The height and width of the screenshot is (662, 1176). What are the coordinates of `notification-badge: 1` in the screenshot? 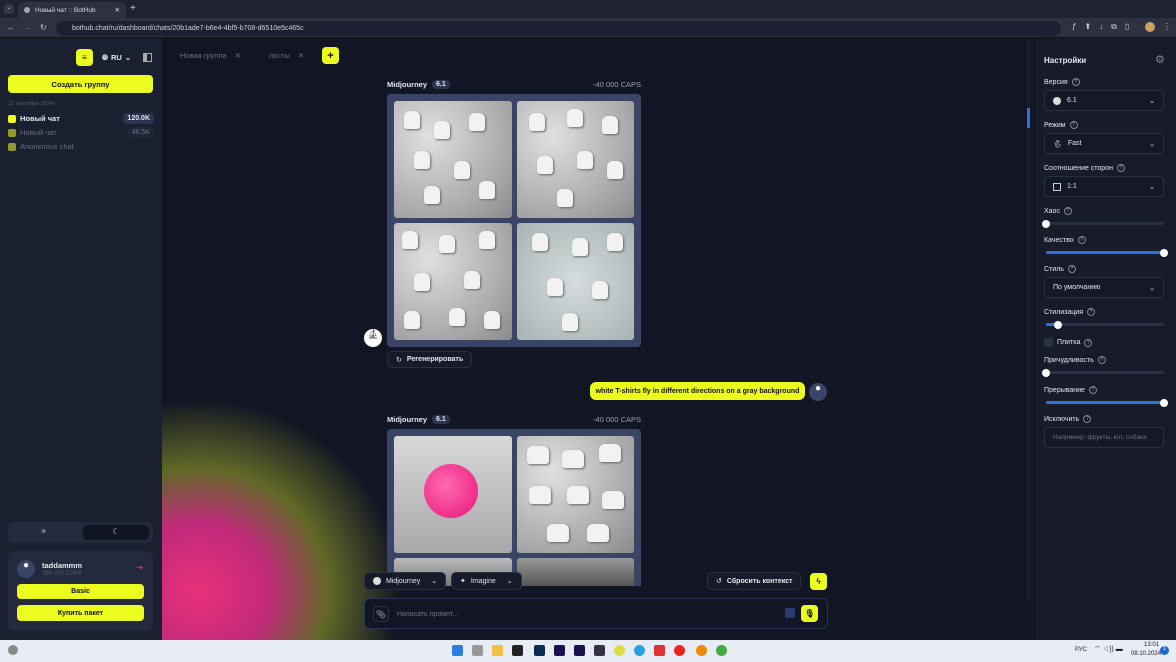 It's located at (1164, 650).